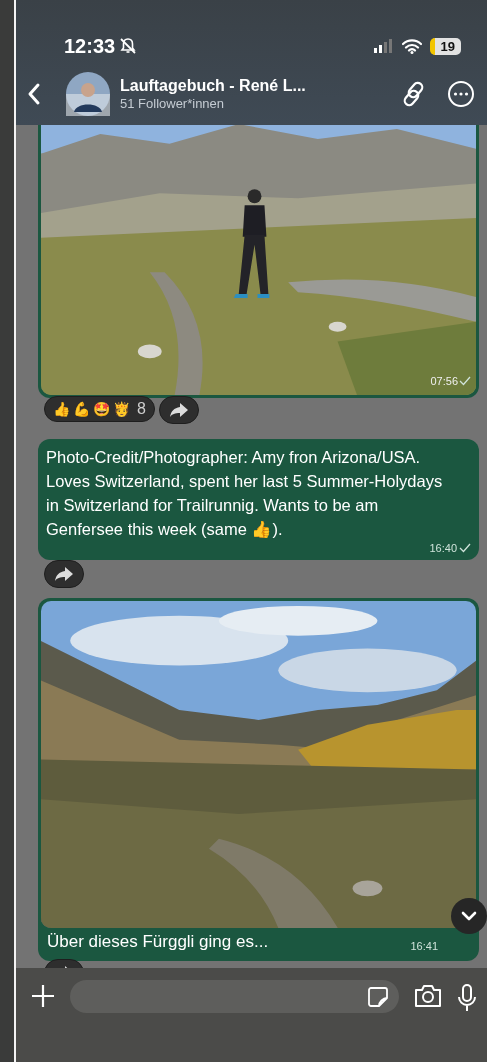 This screenshot has height=1062, width=487. I want to click on timestamp: 07:56, so click(444, 381).